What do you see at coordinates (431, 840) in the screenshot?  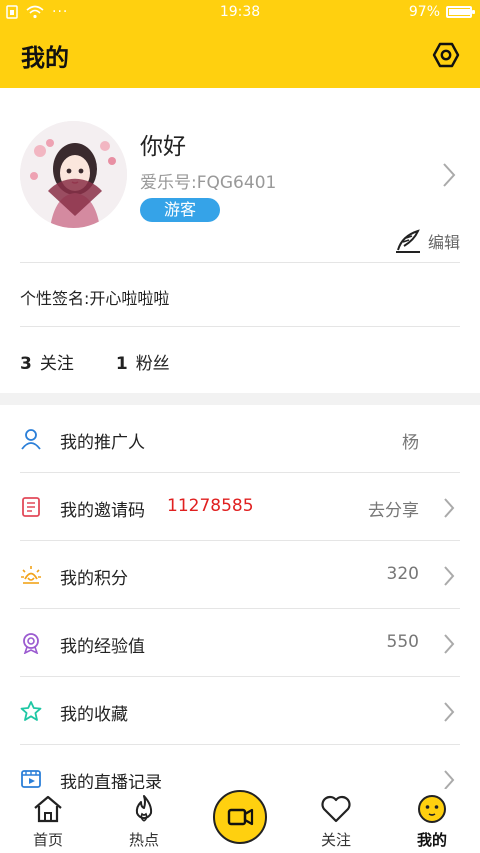 I see `tab-label: 我的` at bounding box center [431, 840].